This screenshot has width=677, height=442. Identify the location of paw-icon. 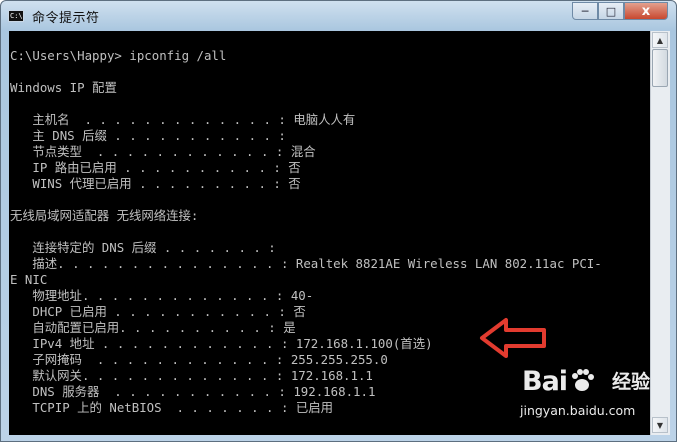
(583, 380).